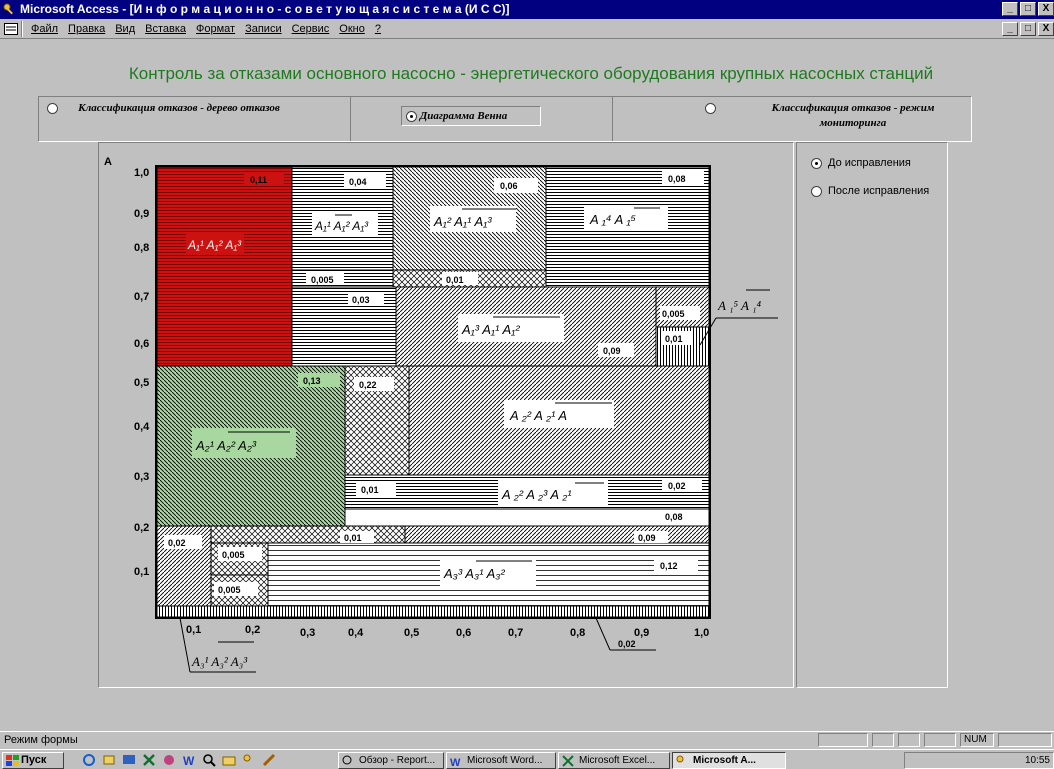 The image size is (1054, 769). I want to click on outlook-icon, so click(109, 760).